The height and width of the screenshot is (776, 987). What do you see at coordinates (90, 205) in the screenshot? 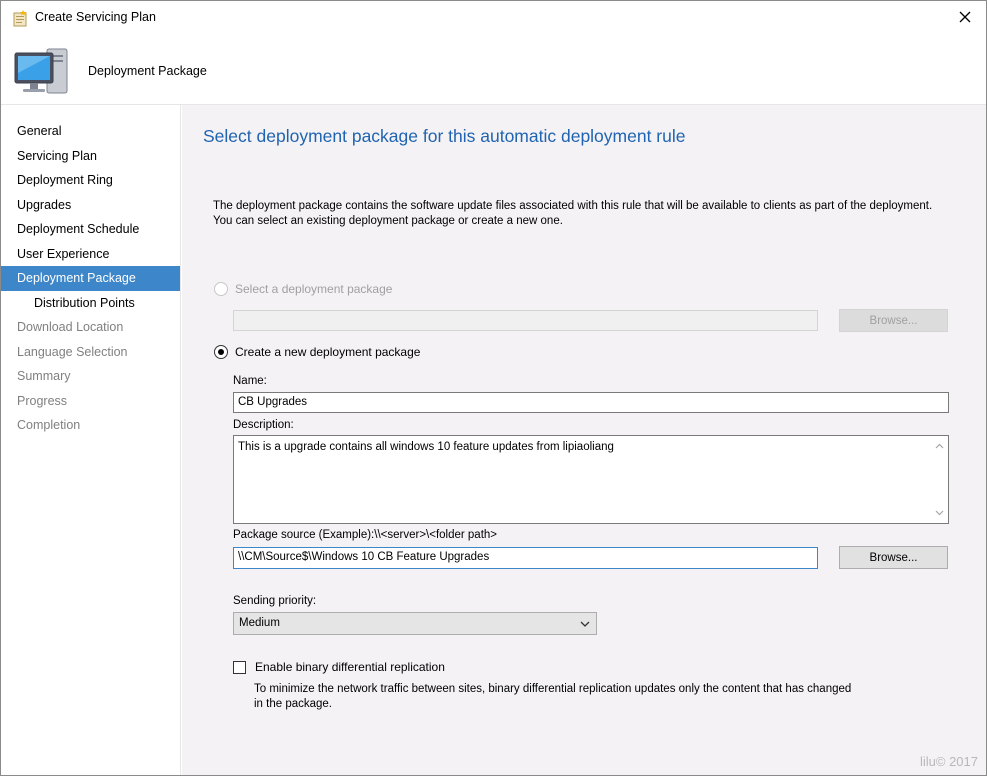
I see `nav-item-upgrades: Upgrades` at bounding box center [90, 205].